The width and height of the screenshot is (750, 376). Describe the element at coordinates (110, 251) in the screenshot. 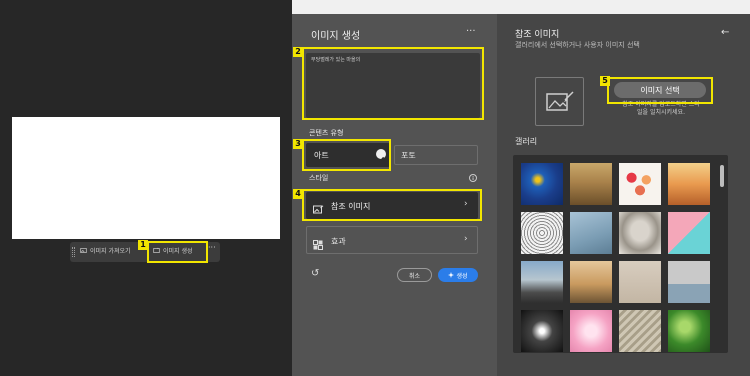

I see `import-image-label: 이미지 가져오기` at that location.